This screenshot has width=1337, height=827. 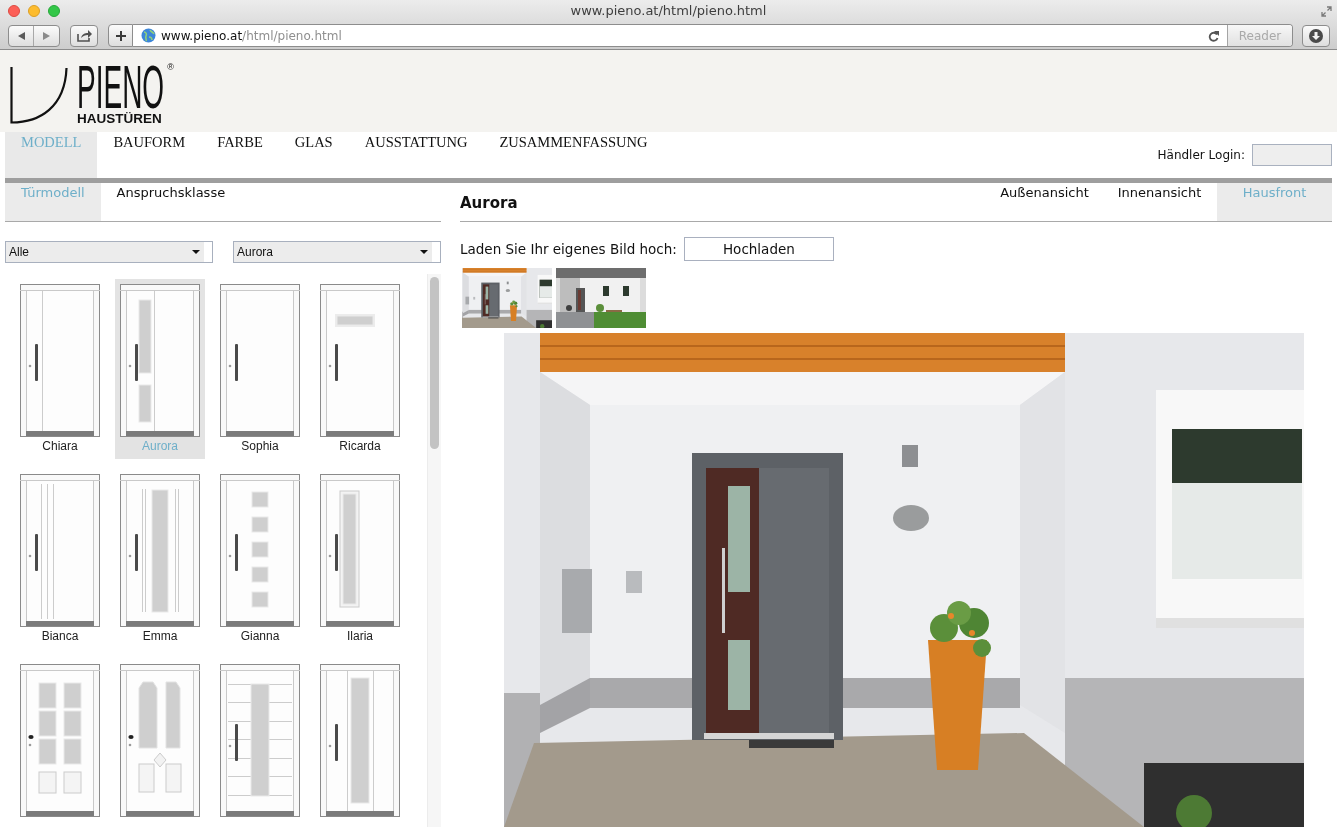 I want to click on close-icon, so click(x=14, y=11).